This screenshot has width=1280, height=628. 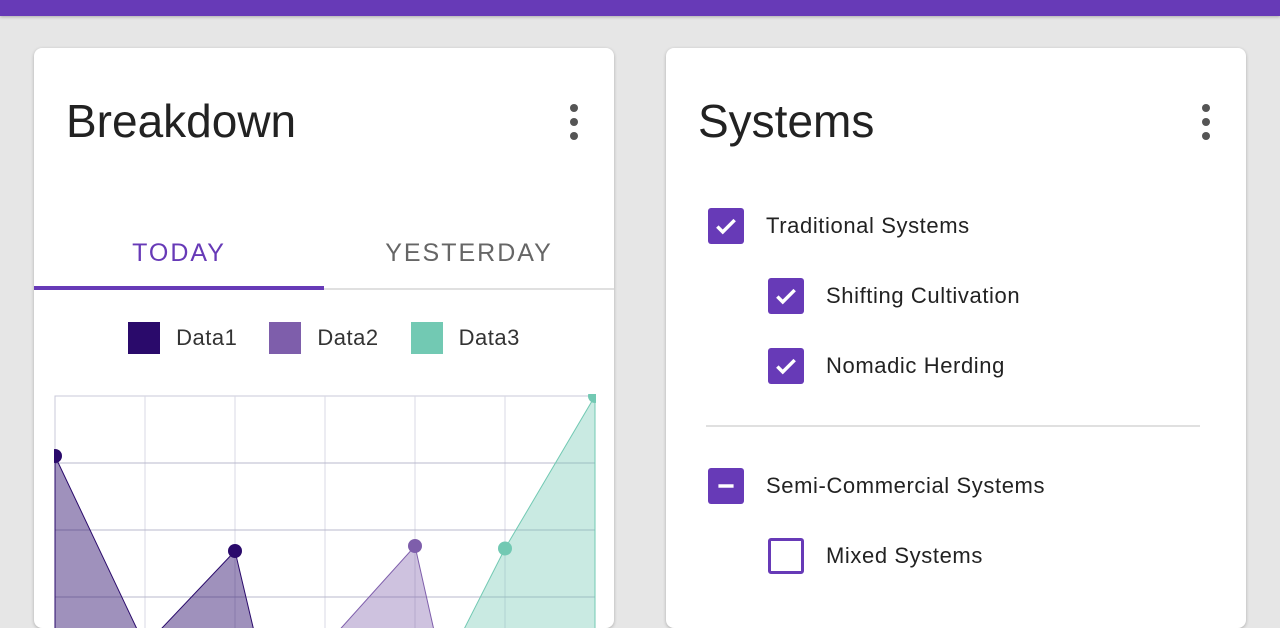 What do you see at coordinates (489, 337) in the screenshot?
I see `legend-label-data3: Data3` at bounding box center [489, 337].